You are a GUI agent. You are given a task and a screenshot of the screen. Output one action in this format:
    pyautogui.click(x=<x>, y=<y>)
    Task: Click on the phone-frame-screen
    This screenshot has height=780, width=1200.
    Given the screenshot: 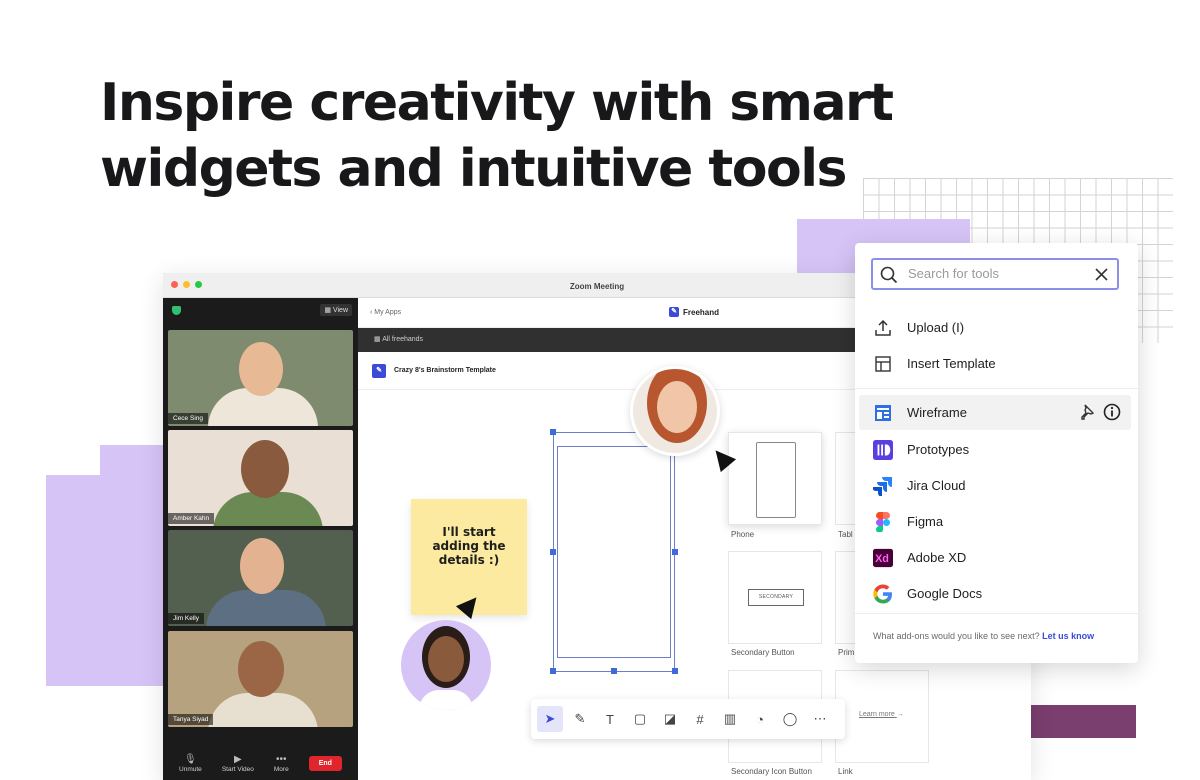 What is the action you would take?
    pyautogui.click(x=614, y=552)
    